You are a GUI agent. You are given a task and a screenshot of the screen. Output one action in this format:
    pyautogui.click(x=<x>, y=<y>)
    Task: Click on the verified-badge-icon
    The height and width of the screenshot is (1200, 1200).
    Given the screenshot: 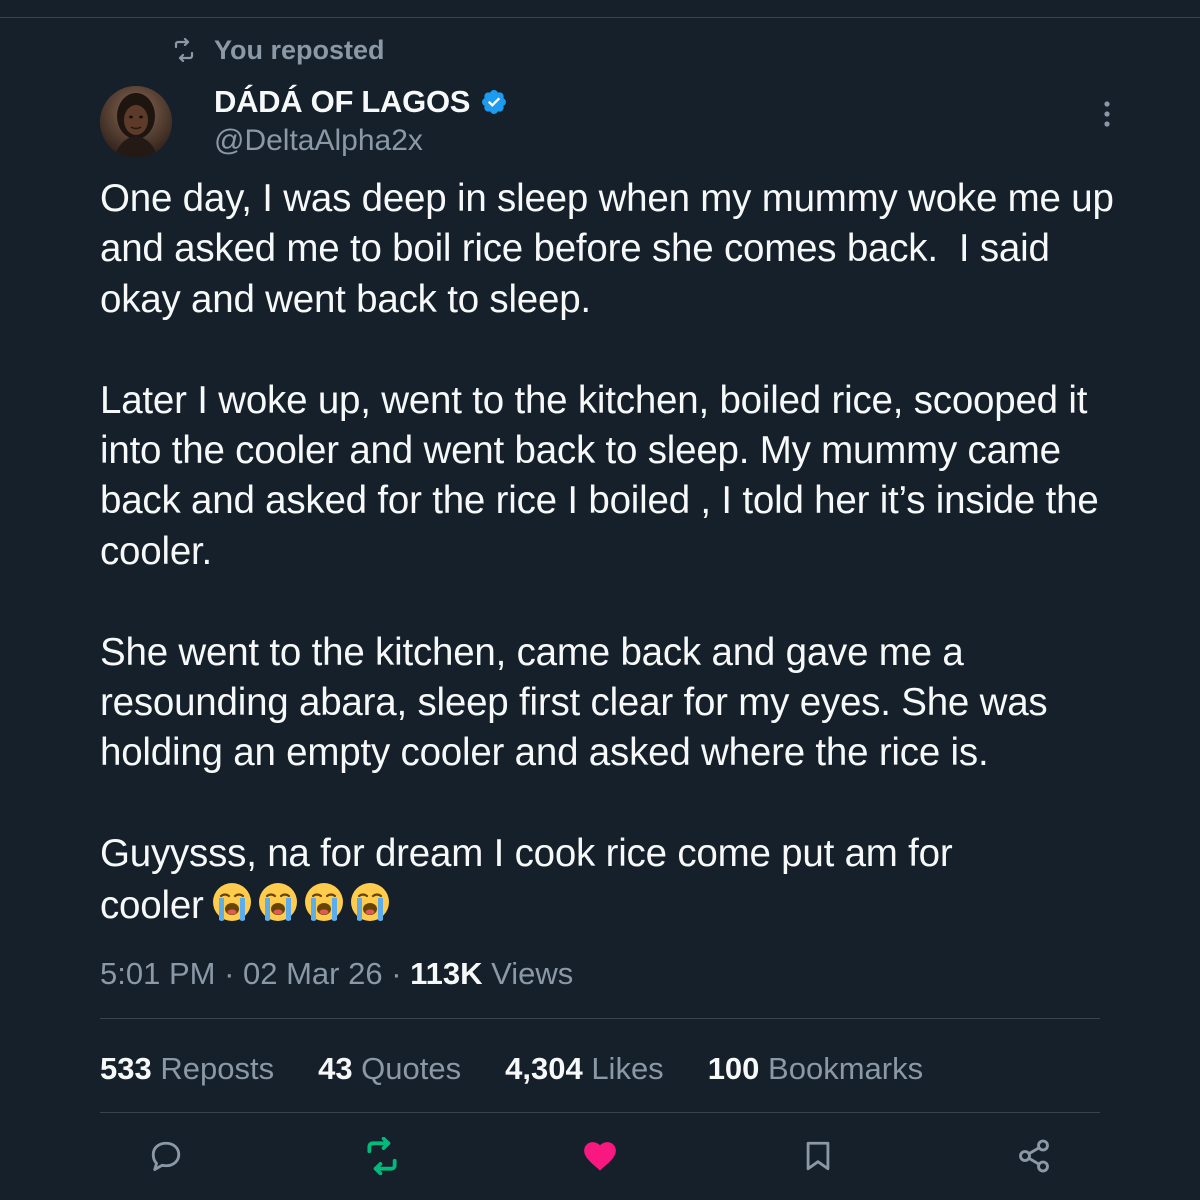 What is the action you would take?
    pyautogui.click(x=494, y=102)
    